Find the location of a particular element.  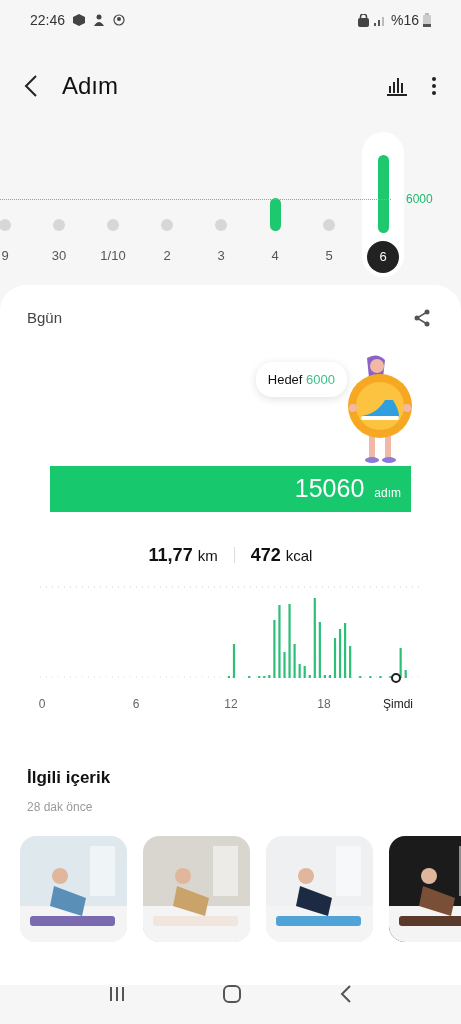

now-marker is located at coordinates (396, 677).